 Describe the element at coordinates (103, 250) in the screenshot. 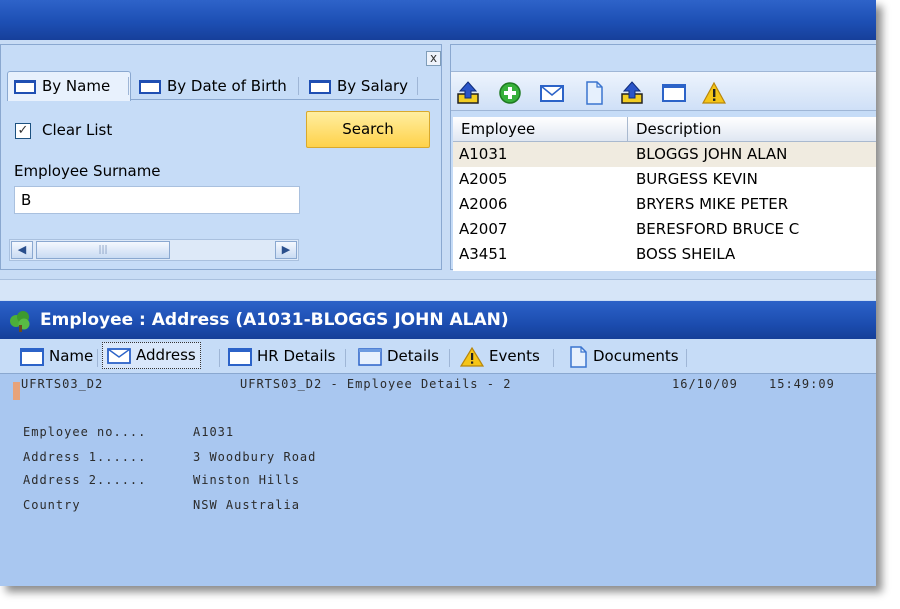

I see `scroll-thumb: |||` at that location.